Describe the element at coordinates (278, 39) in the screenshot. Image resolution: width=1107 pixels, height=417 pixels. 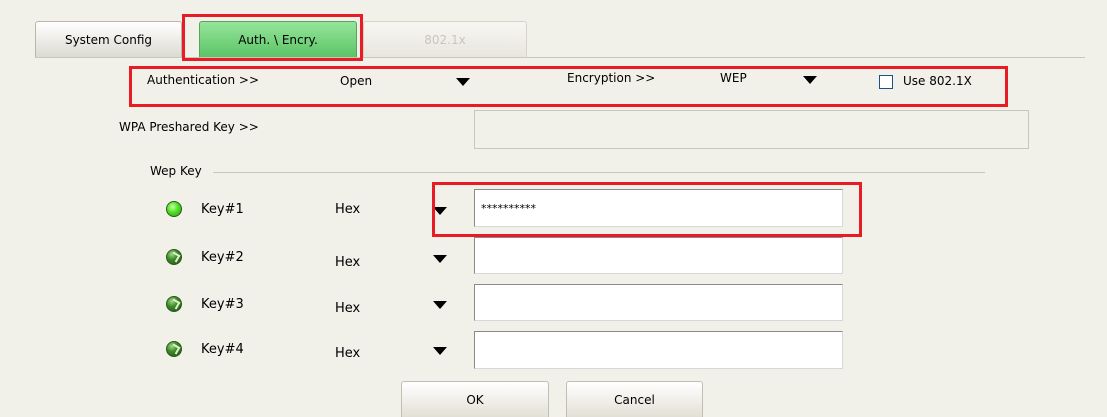
I see `tab-auth-encry: Auth. \ Encry.` at that location.